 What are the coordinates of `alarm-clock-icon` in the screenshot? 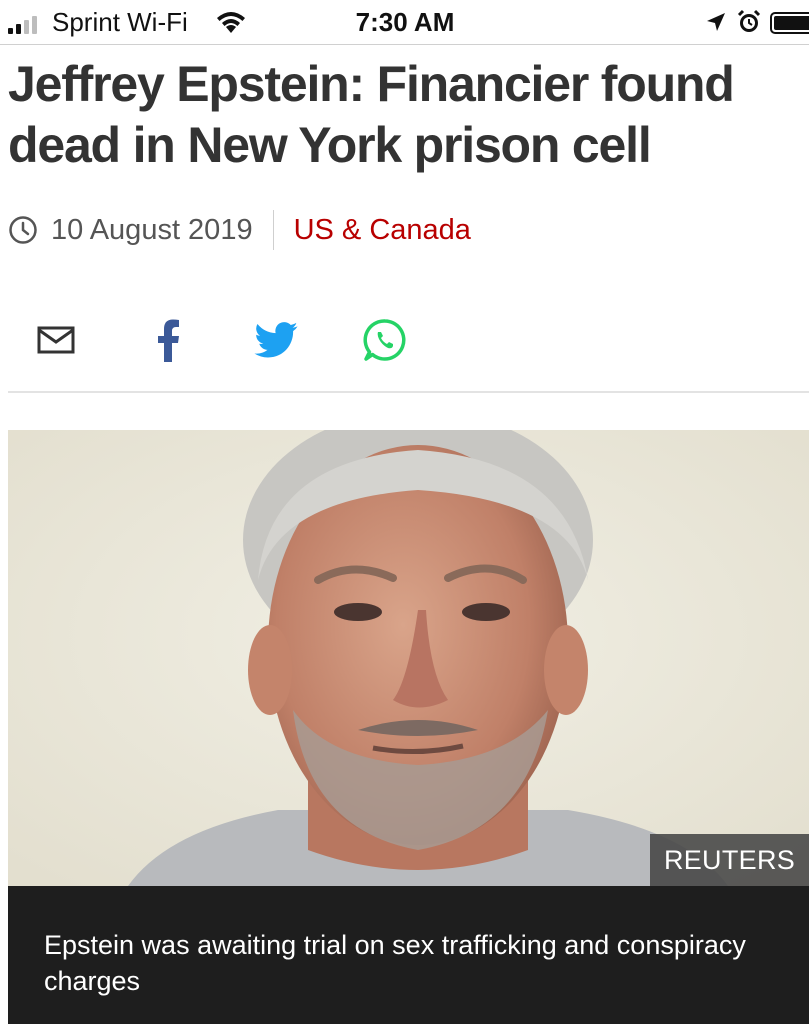 It's located at (749, 20).